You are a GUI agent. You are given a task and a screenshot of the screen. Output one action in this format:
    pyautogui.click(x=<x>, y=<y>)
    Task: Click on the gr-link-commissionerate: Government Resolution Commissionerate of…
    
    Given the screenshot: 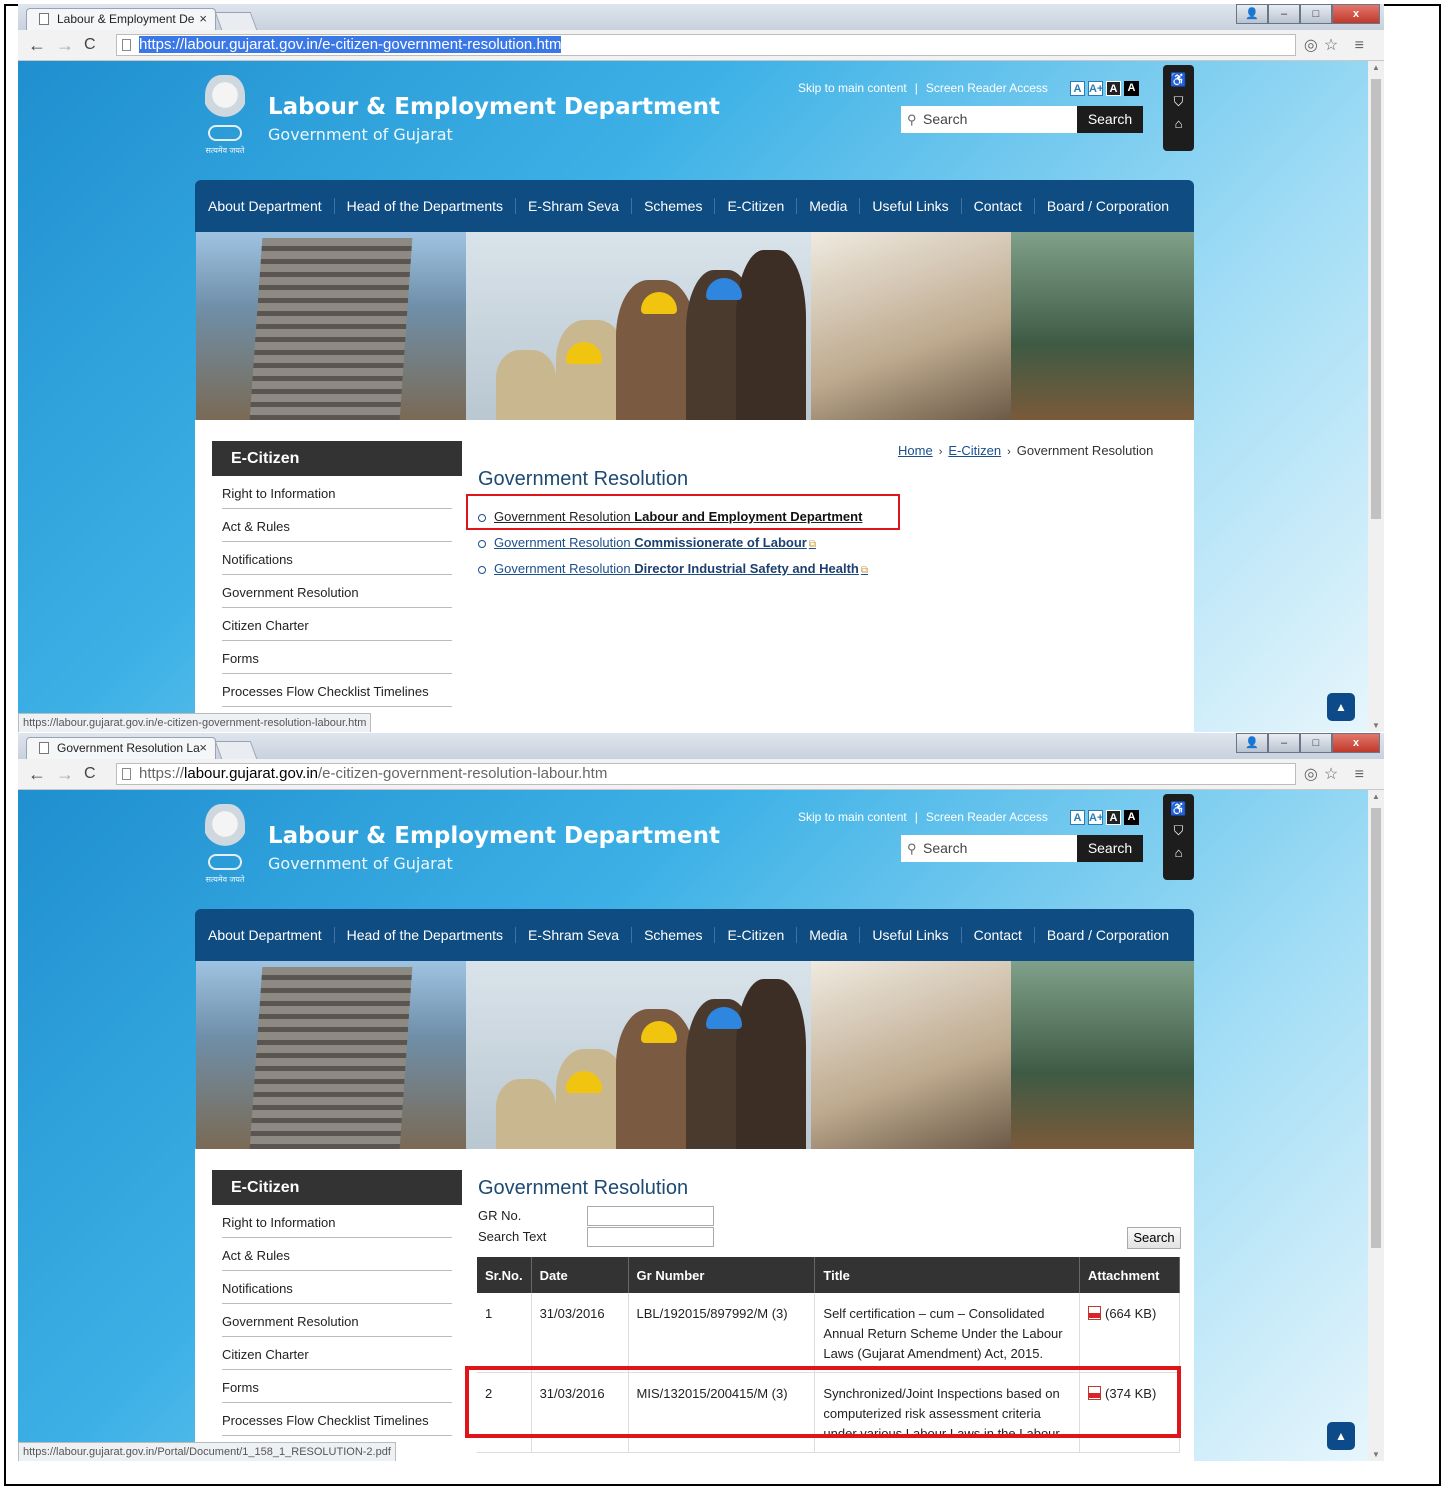 What is the action you would take?
    pyautogui.click(x=673, y=542)
    